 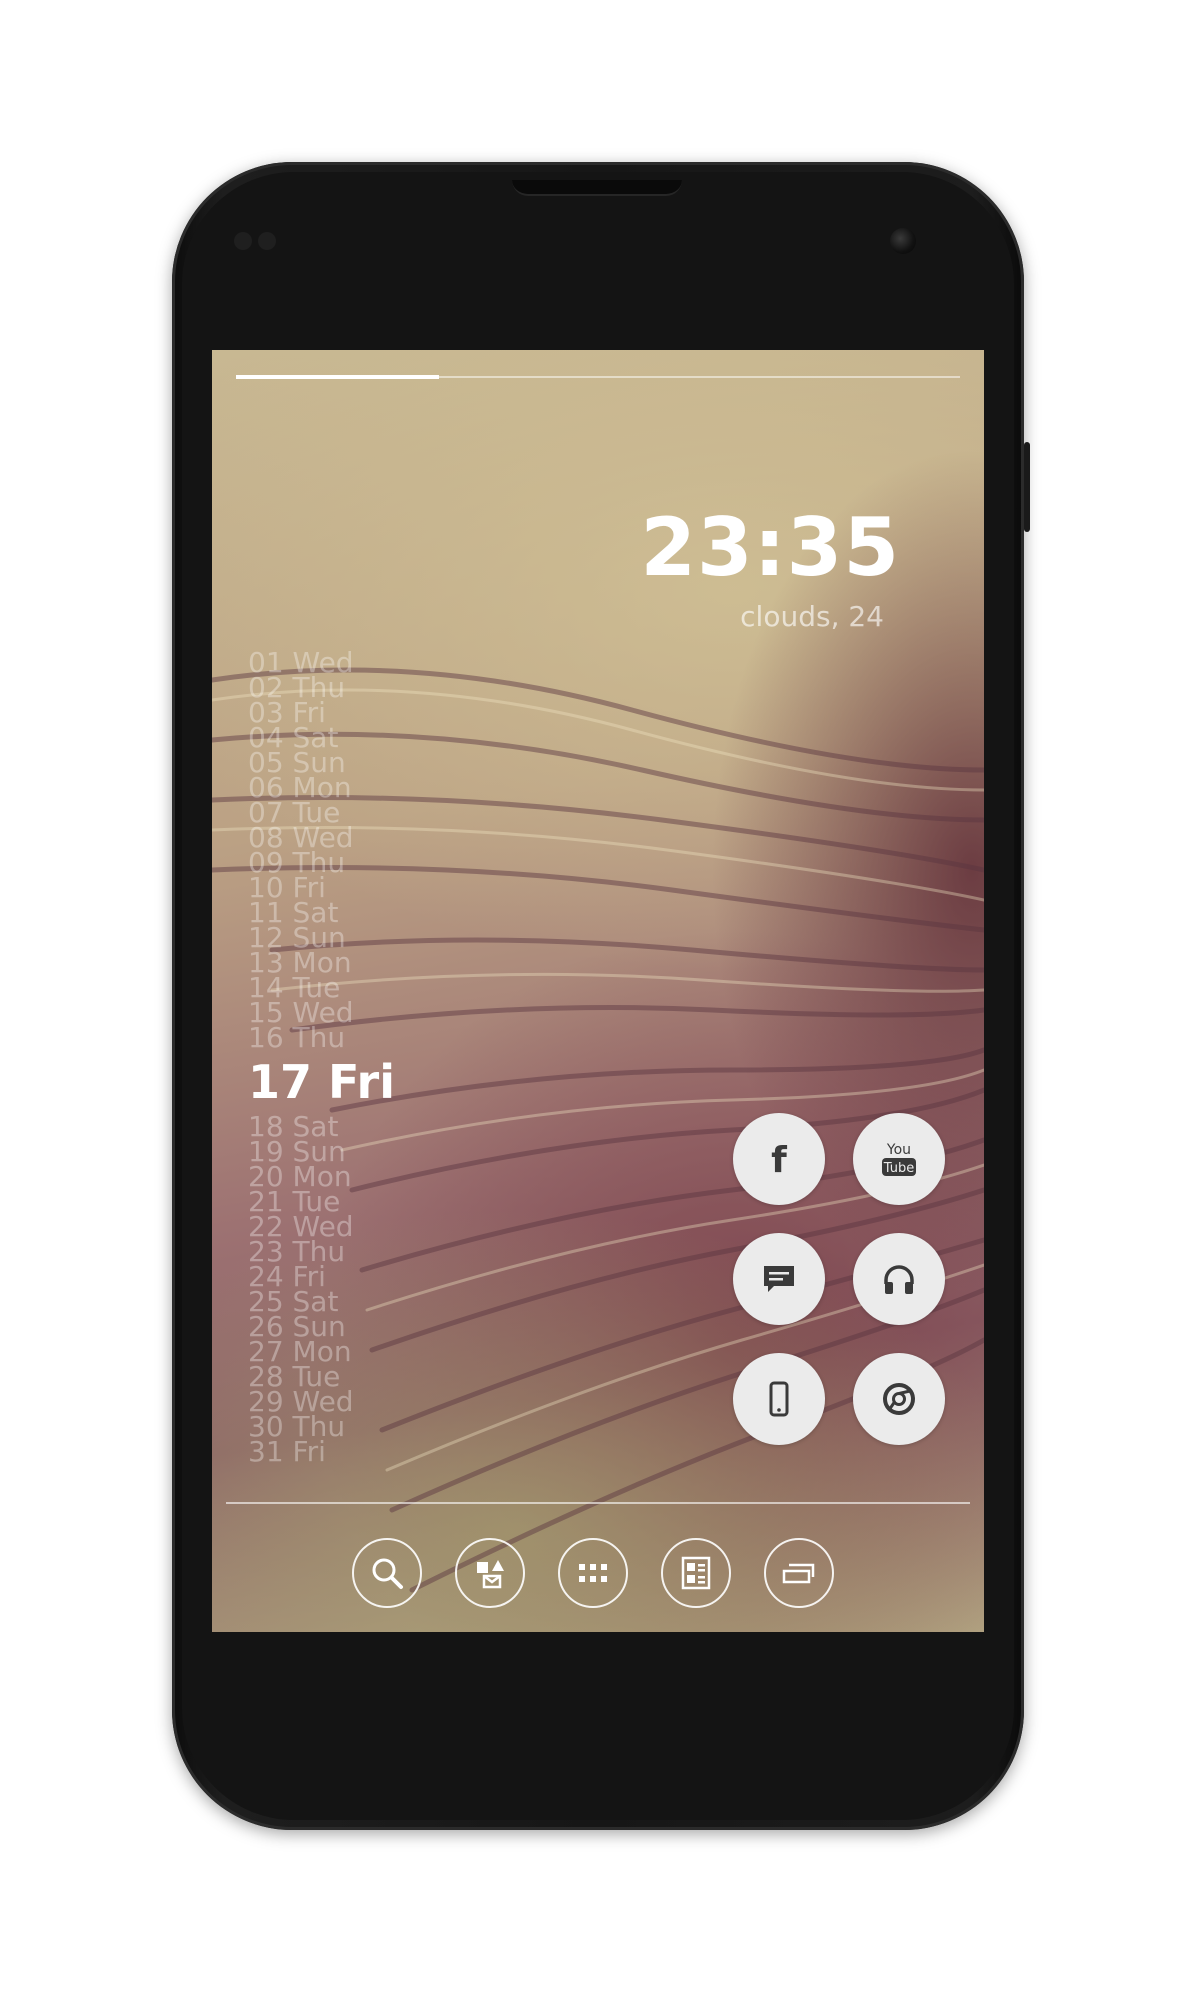 I want to click on youtube-icon: You Tube, so click(x=899, y=1159).